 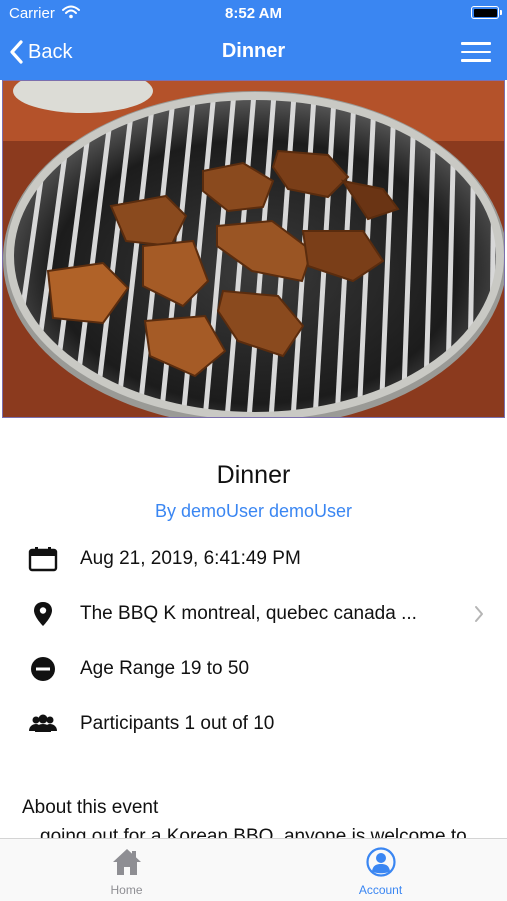 What do you see at coordinates (43, 723) in the screenshot?
I see `people-icon` at bounding box center [43, 723].